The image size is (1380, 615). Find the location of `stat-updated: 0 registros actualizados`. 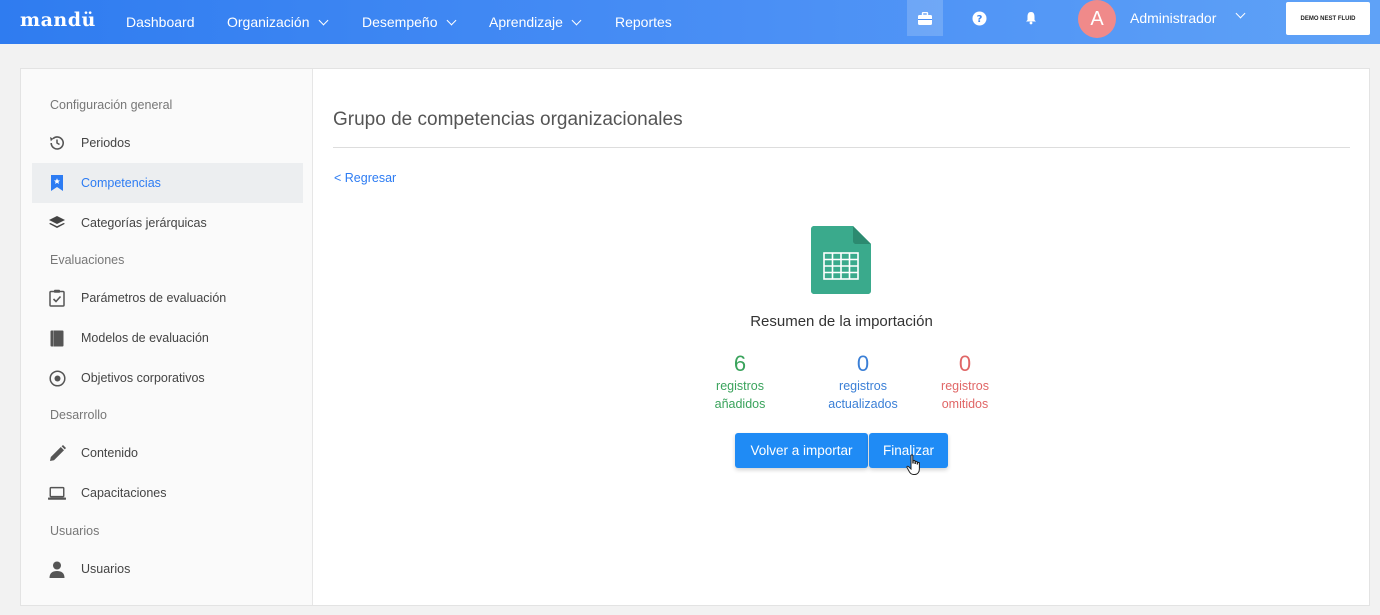

stat-updated: 0 registros actualizados is located at coordinates (863, 382).